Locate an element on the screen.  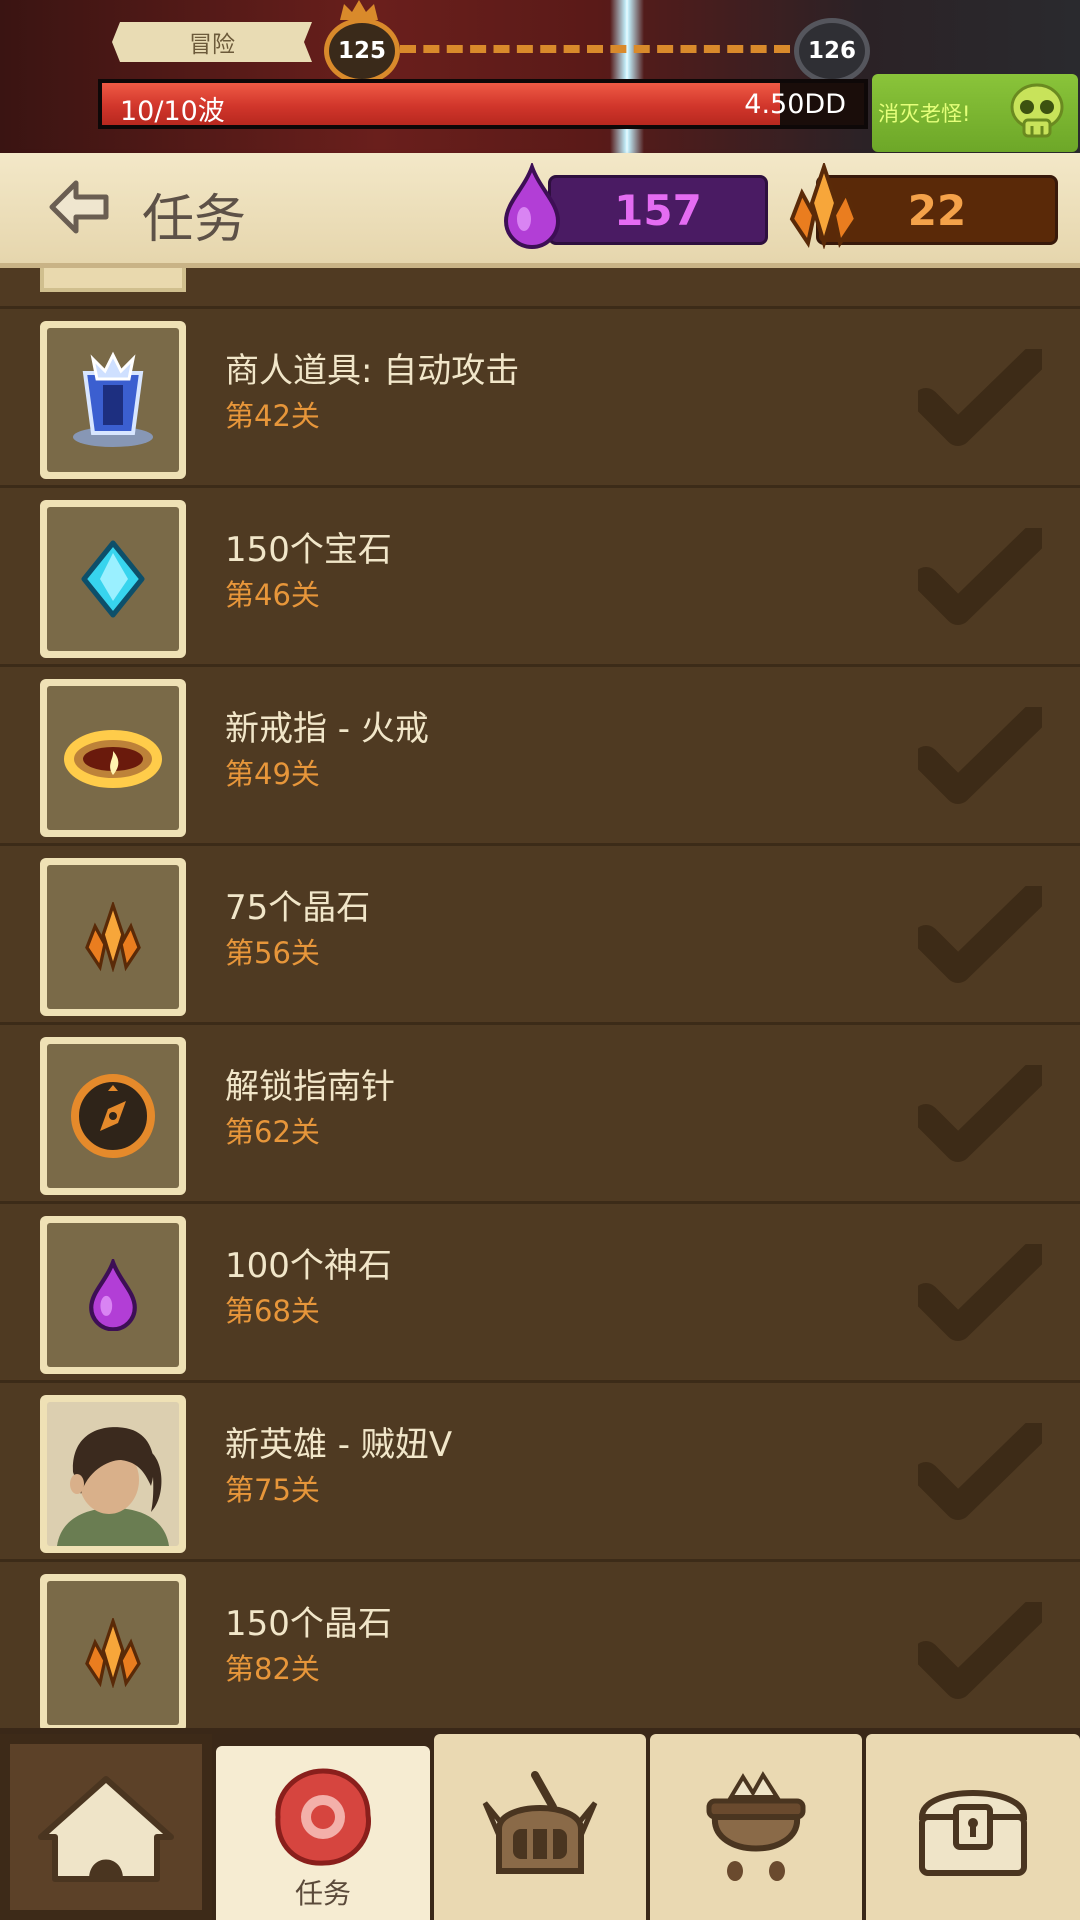
task-row: 100个神石 第68关 is located at coordinates (540, 1290).